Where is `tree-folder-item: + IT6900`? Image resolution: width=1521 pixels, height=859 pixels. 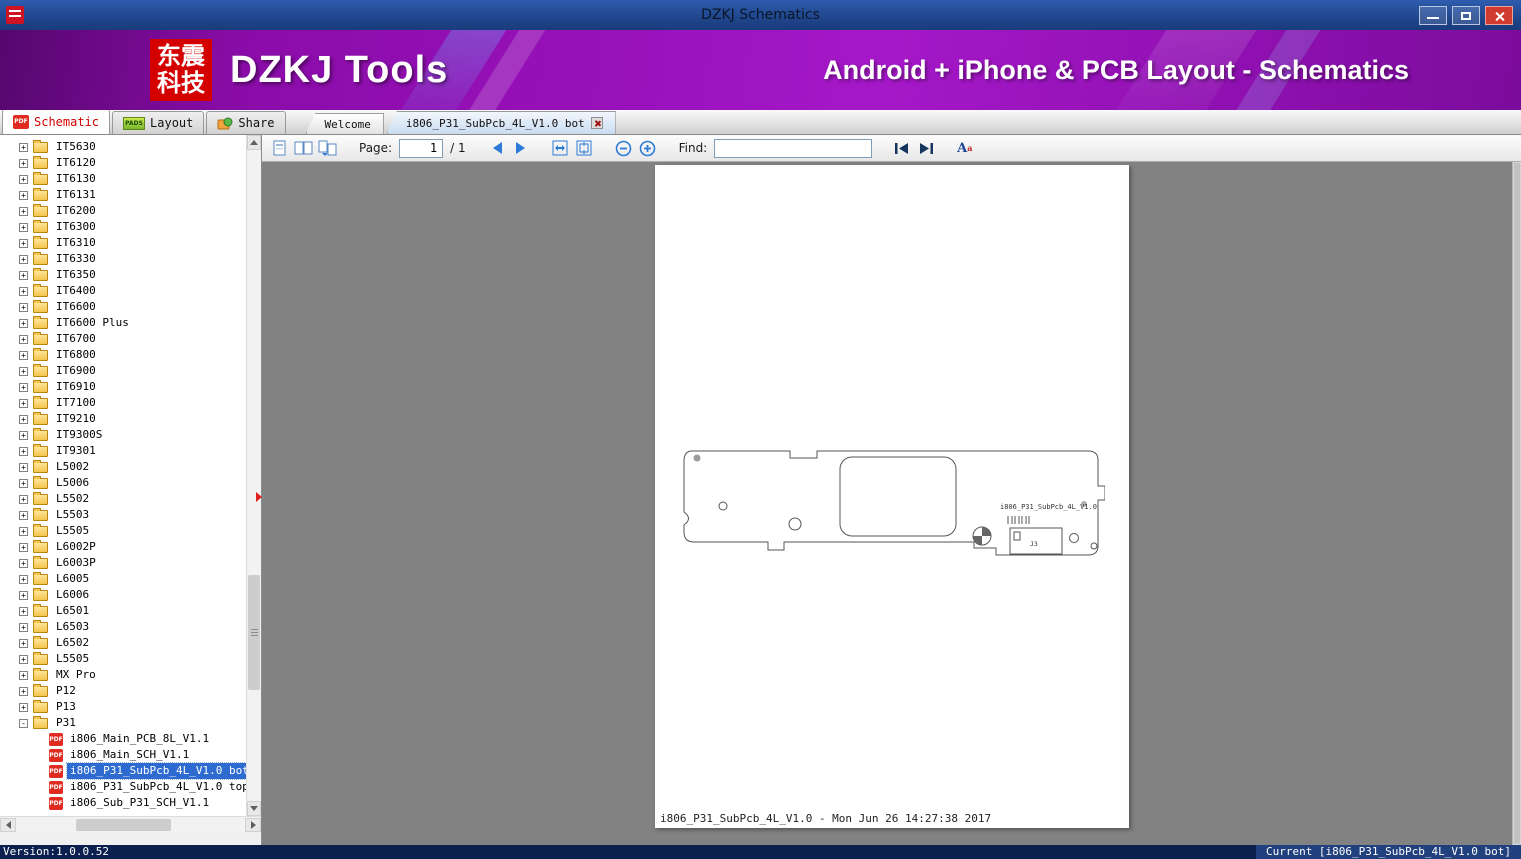 tree-folder-item: + IT6900 is located at coordinates (123, 371).